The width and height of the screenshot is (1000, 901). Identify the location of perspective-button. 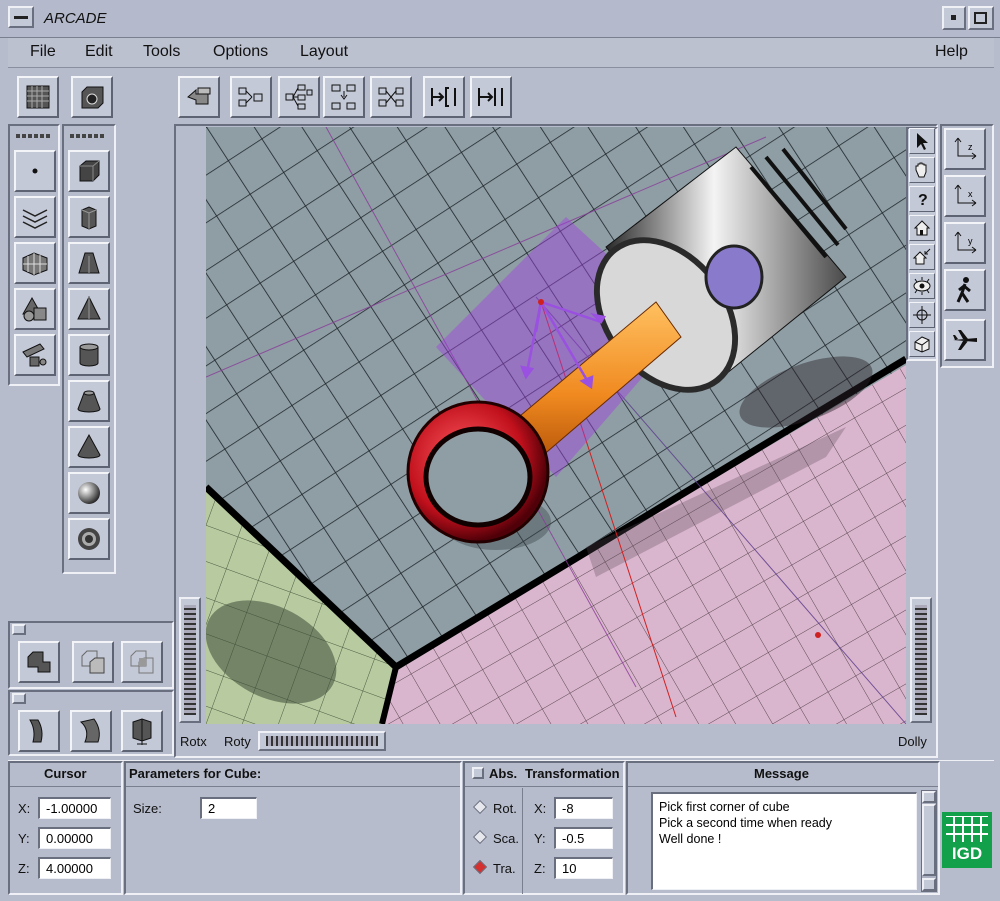
(922, 344).